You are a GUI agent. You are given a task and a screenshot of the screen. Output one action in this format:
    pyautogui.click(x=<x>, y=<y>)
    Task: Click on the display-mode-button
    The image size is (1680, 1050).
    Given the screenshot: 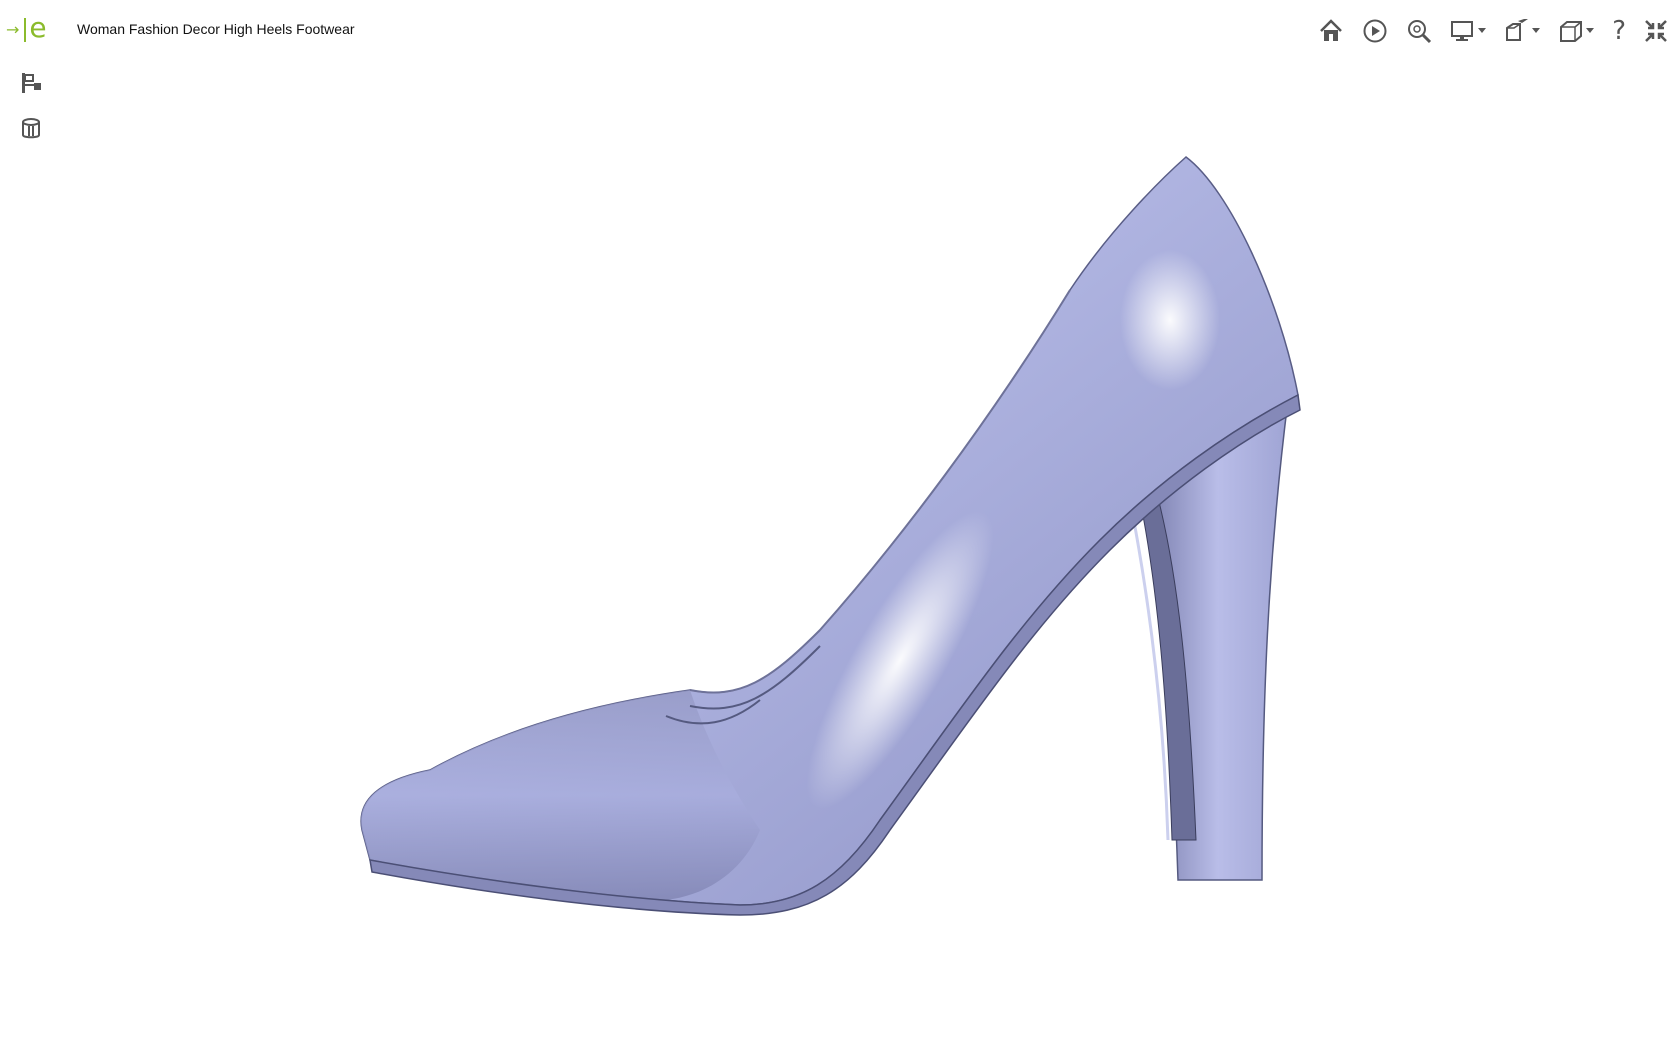 What is the action you would take?
    pyautogui.click(x=1468, y=31)
    